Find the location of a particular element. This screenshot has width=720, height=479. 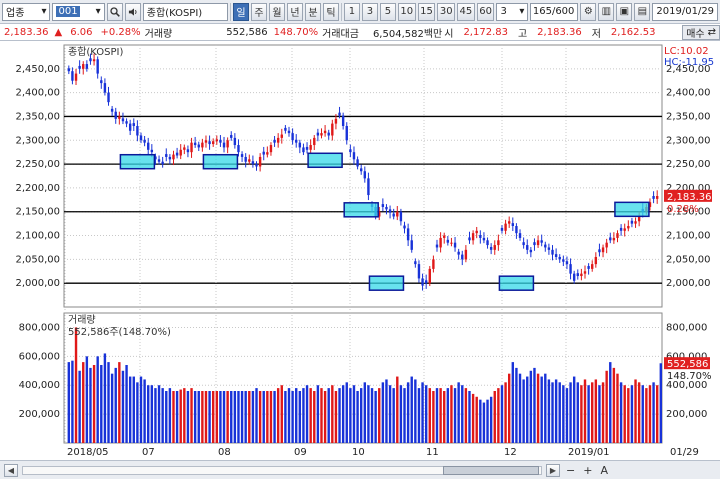

scroll-track is located at coordinates (282, 470).